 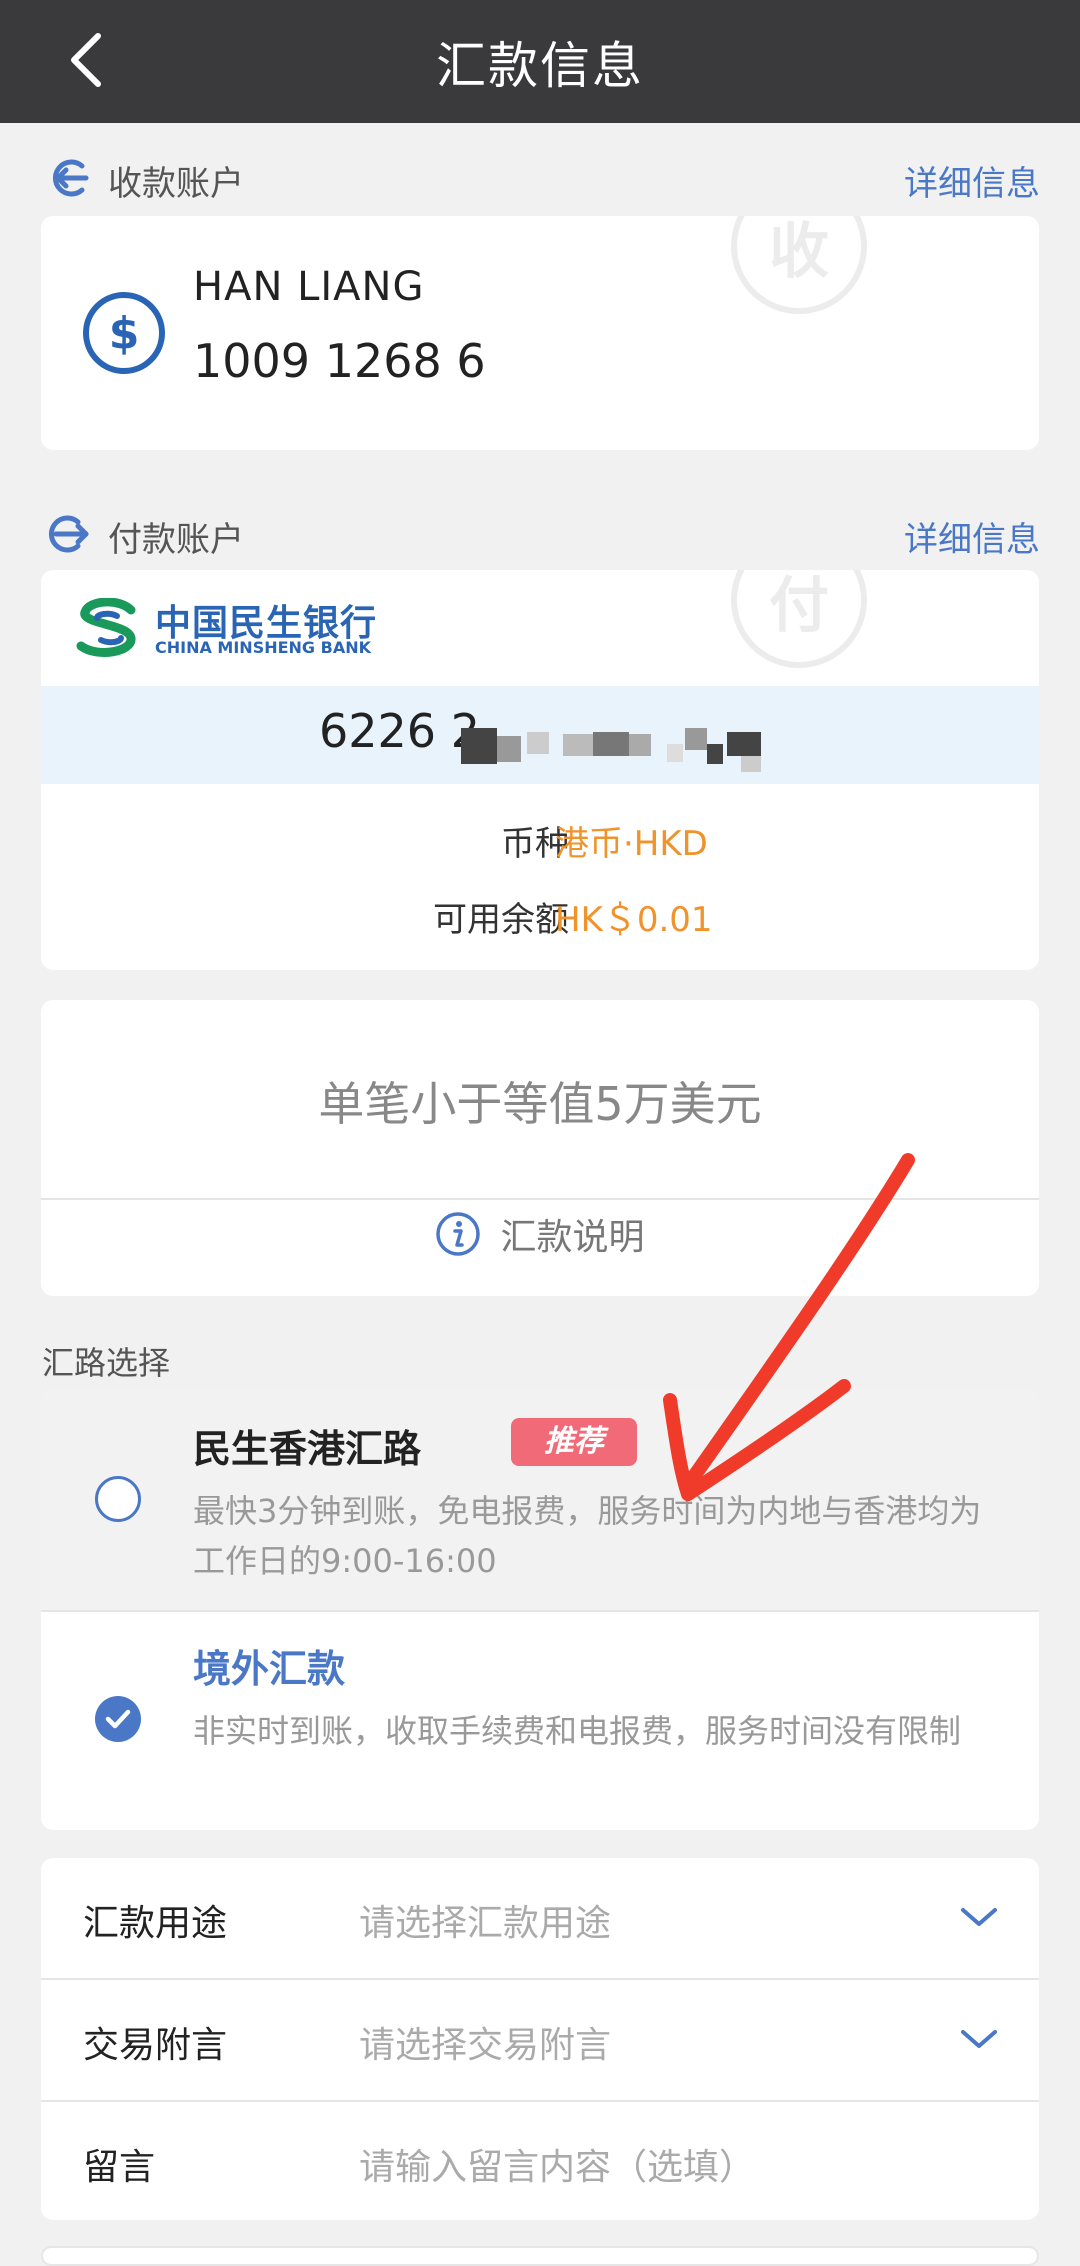 I want to click on recommend-badge: 推荐, so click(x=574, y=1442).